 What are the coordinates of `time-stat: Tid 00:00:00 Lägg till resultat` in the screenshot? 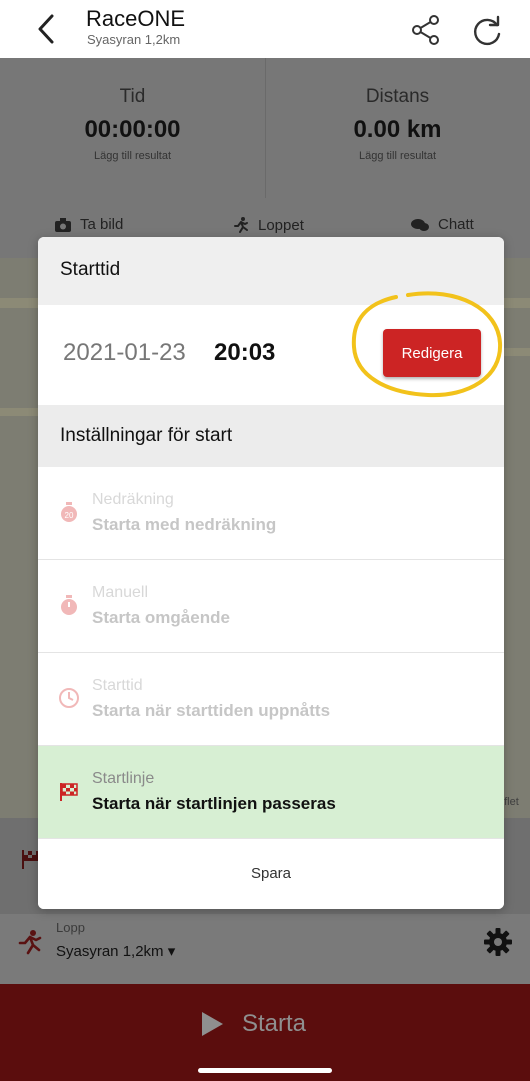 It's located at (132, 124).